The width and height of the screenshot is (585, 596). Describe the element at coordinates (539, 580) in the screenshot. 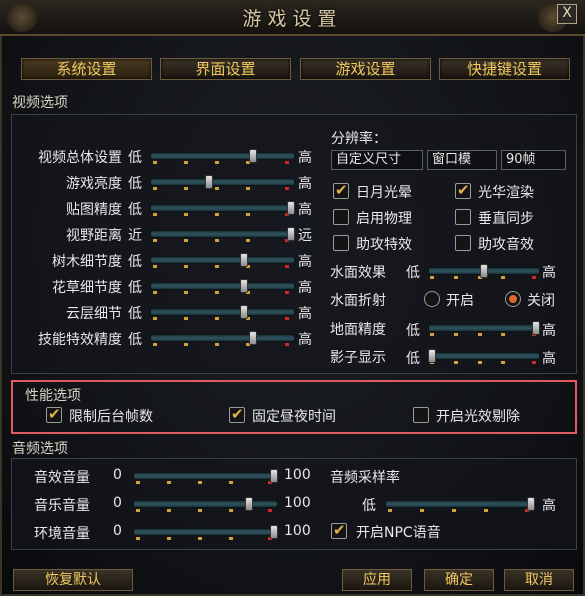

I see `cancel-button: 取消` at that location.